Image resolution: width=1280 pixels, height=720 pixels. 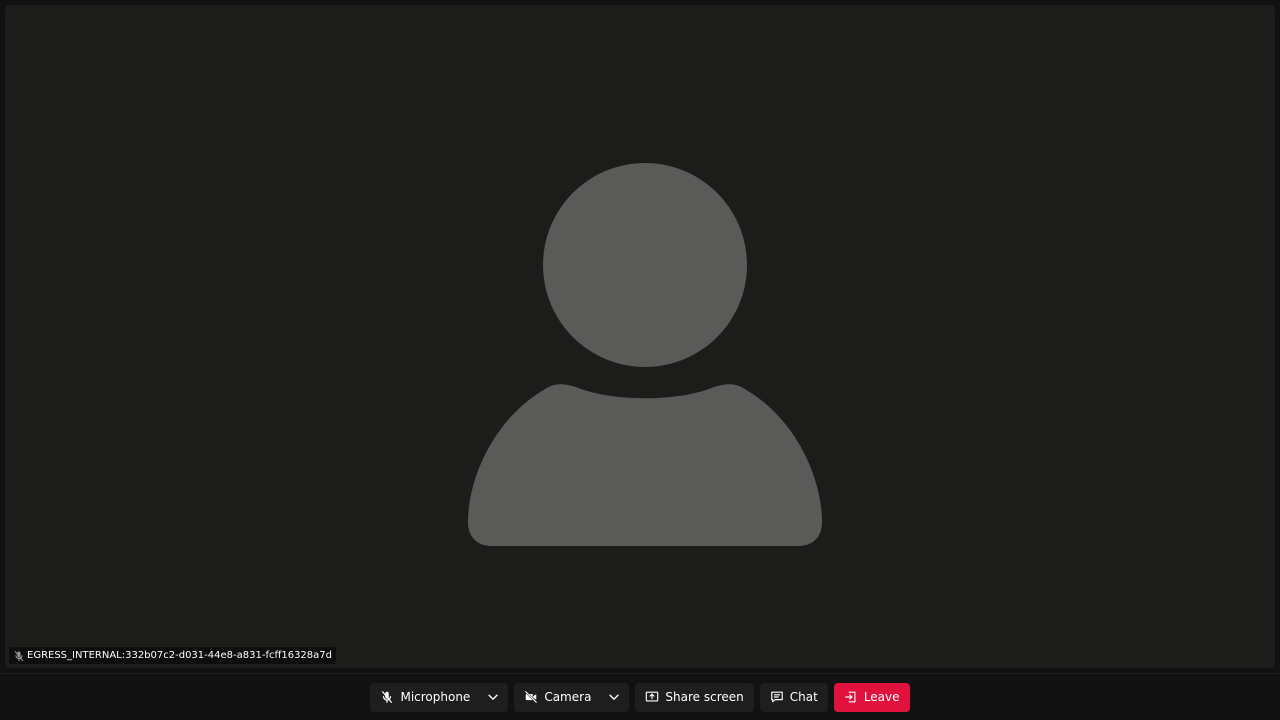 I want to click on camera-control-group: Camera, so click(x=572, y=697).